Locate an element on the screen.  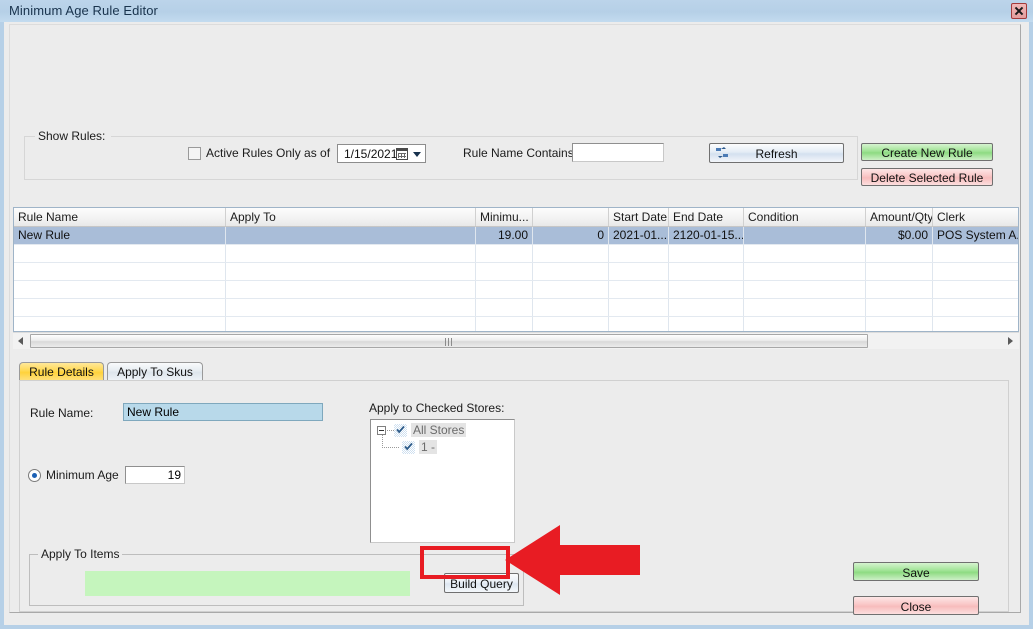
chevron-down-icon is located at coordinates (417, 154).